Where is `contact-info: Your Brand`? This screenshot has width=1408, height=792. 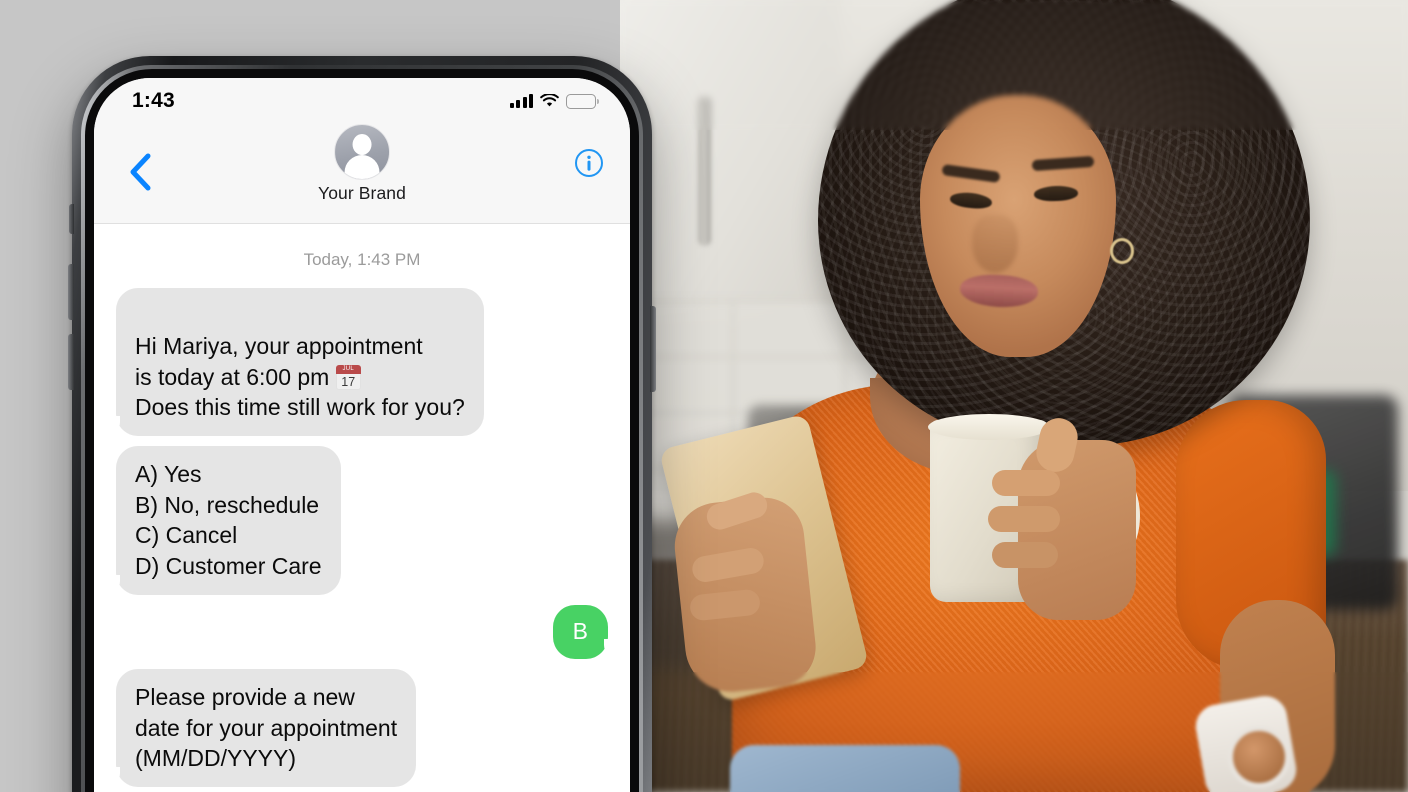
contact-info: Your Brand is located at coordinates (362, 164).